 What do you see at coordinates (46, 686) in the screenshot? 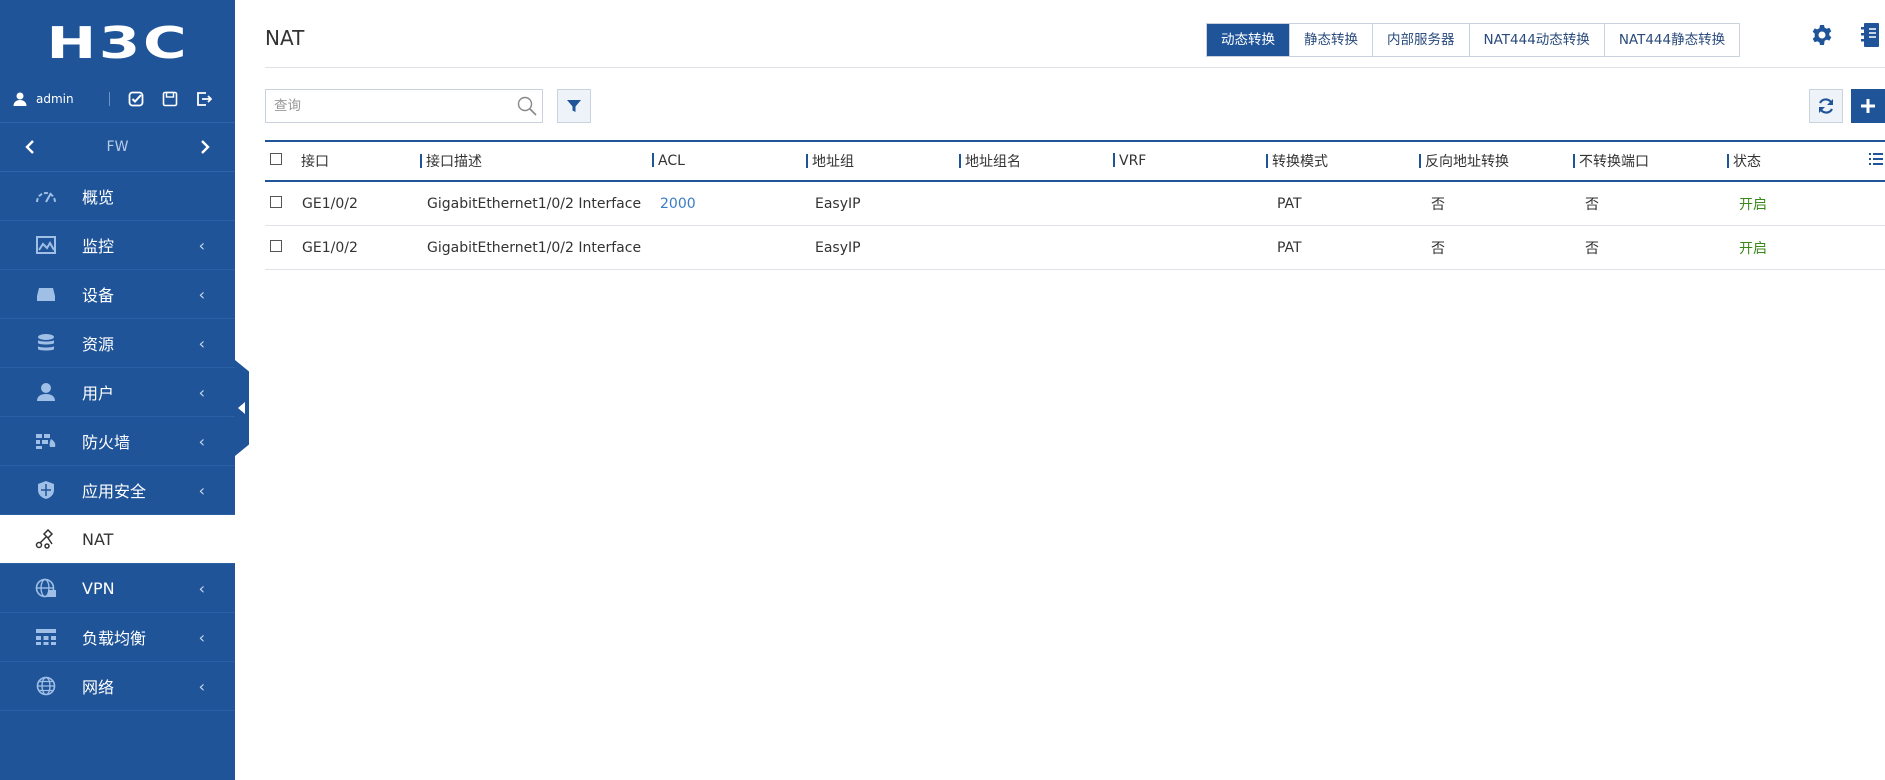
I see `network-globe-icon` at bounding box center [46, 686].